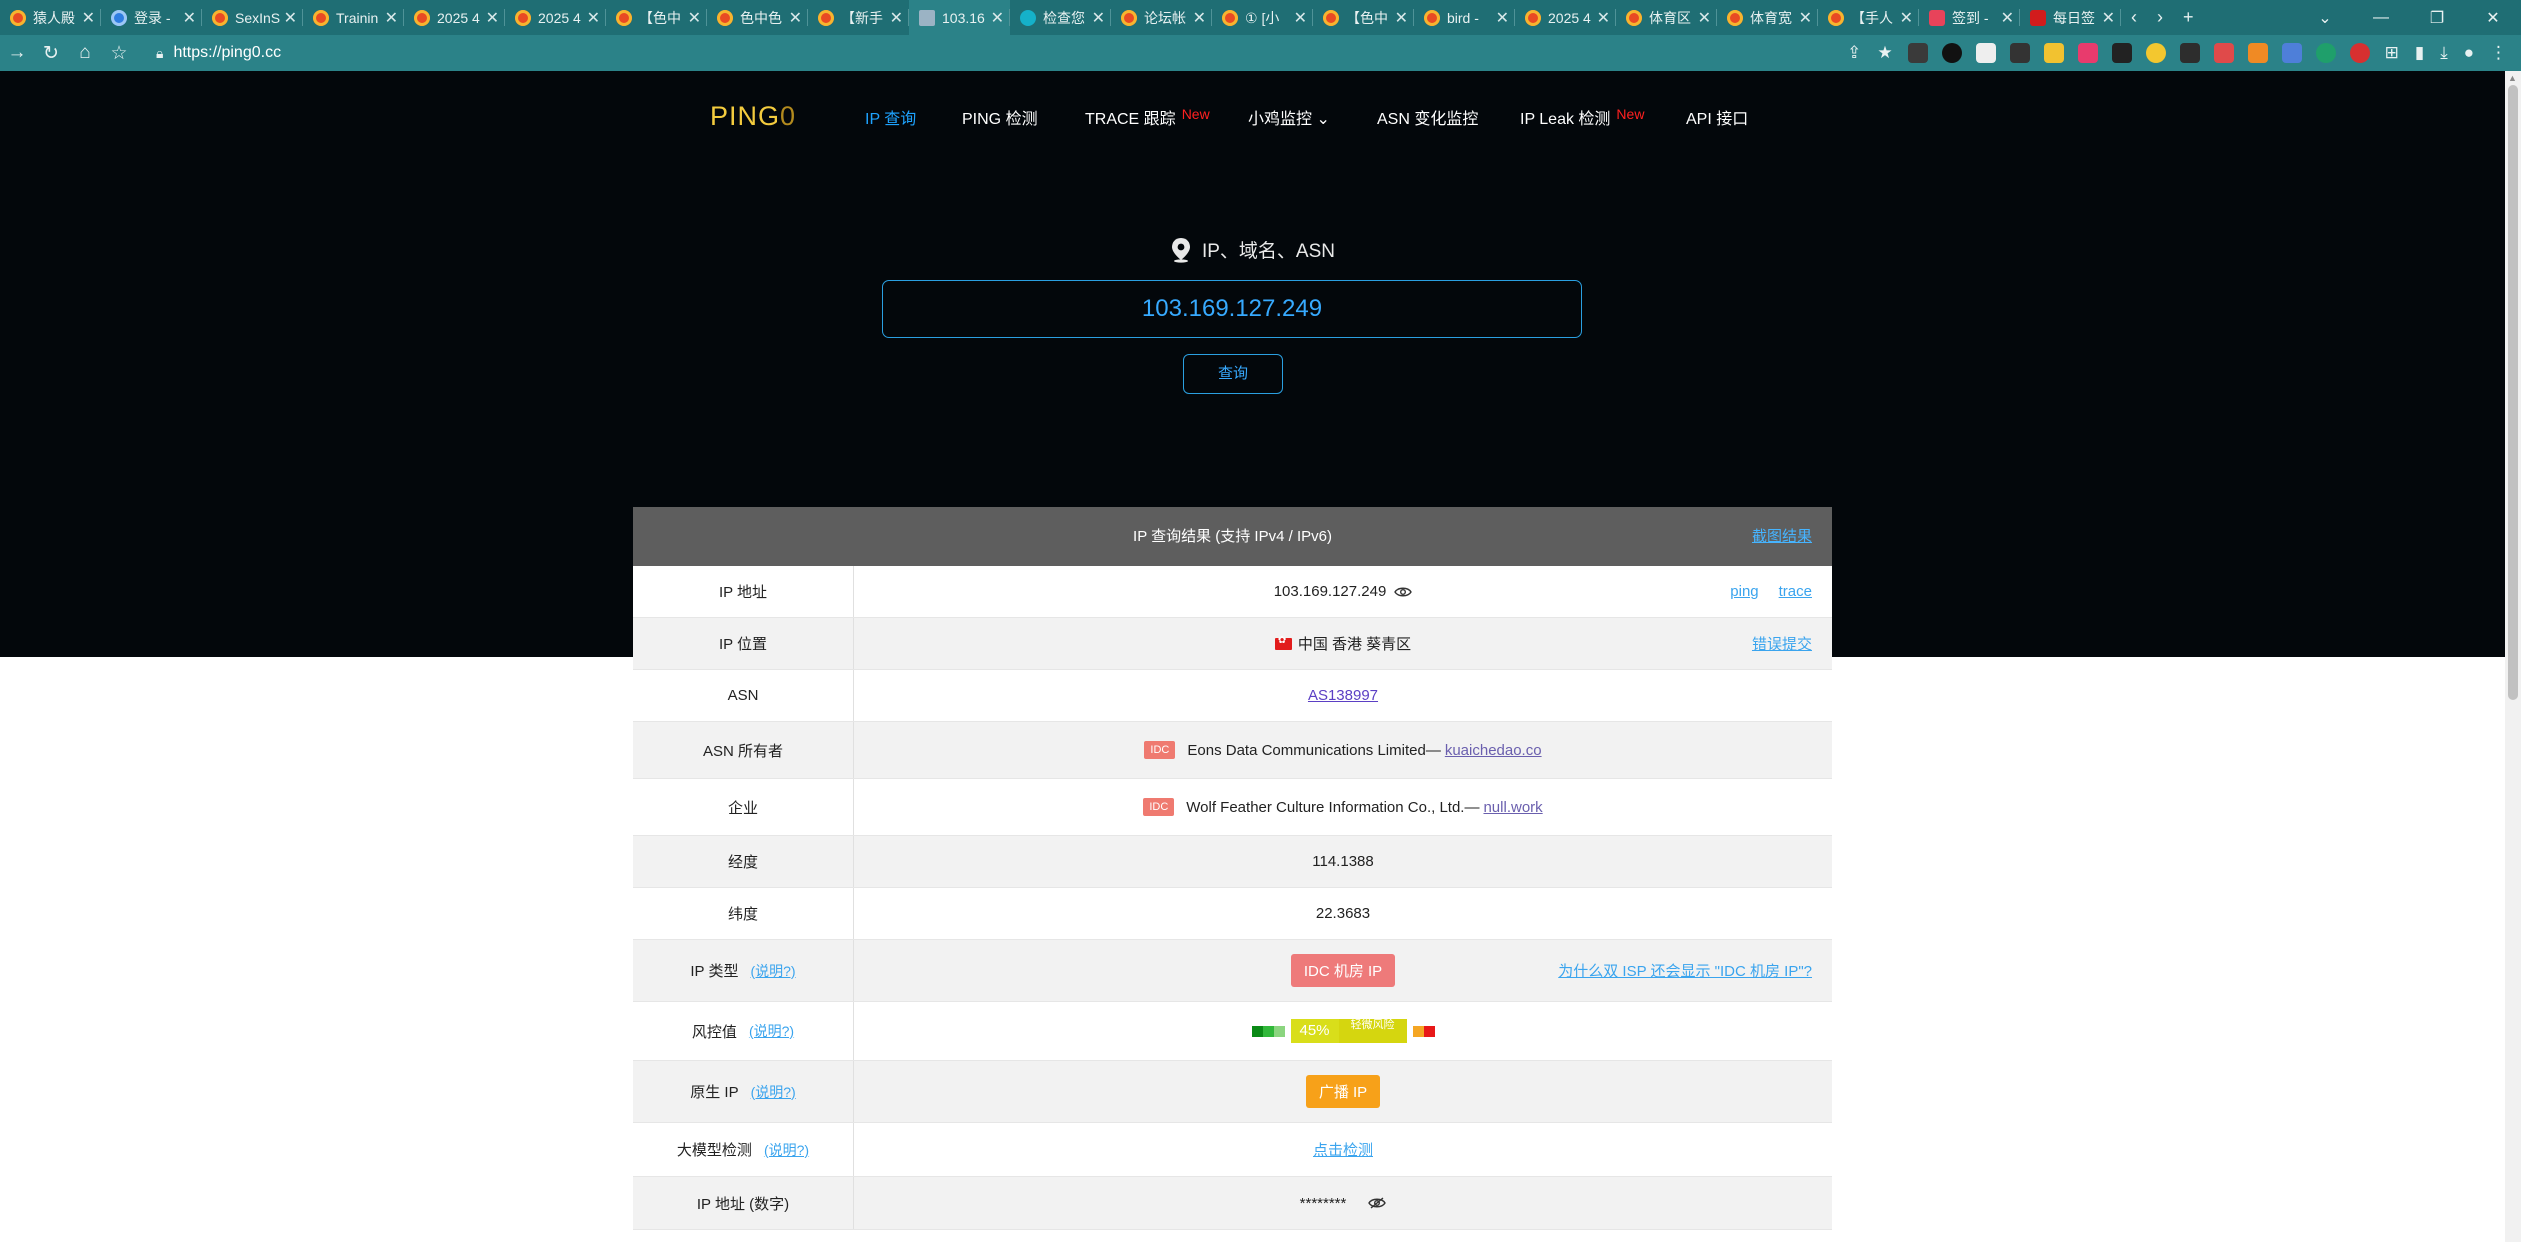 This screenshot has height=1242, width=2521. What do you see at coordinates (1868, 17) in the screenshot?
I see `browser-tab: 【手人 ✕` at bounding box center [1868, 17].